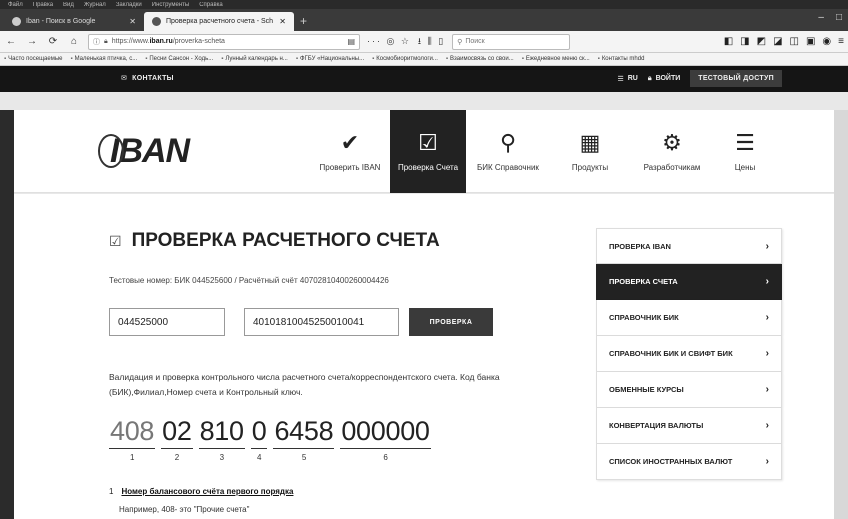 Image resolution: width=848 pixels, height=519 pixels. I want to click on menu-file: Файл, so click(15, 5).